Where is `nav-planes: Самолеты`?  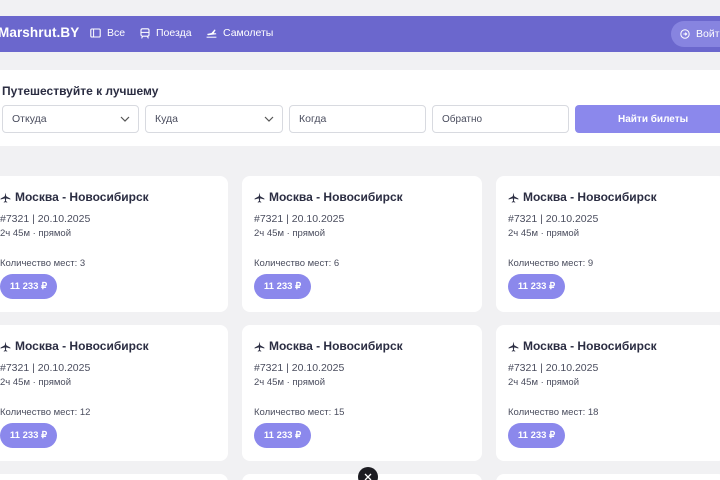
nav-planes: Самолеты is located at coordinates (239, 33).